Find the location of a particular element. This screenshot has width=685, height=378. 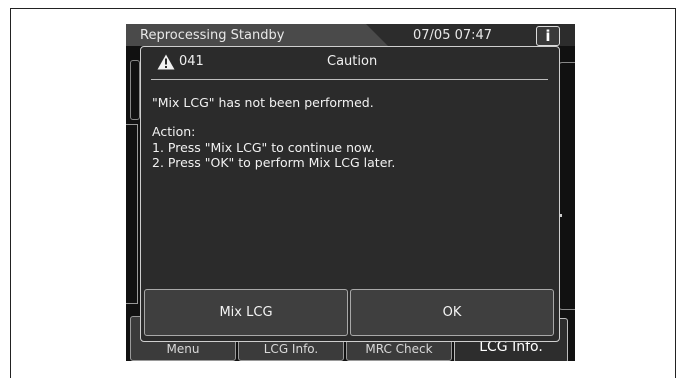

side-panel-left-upper is located at coordinates (135, 90).